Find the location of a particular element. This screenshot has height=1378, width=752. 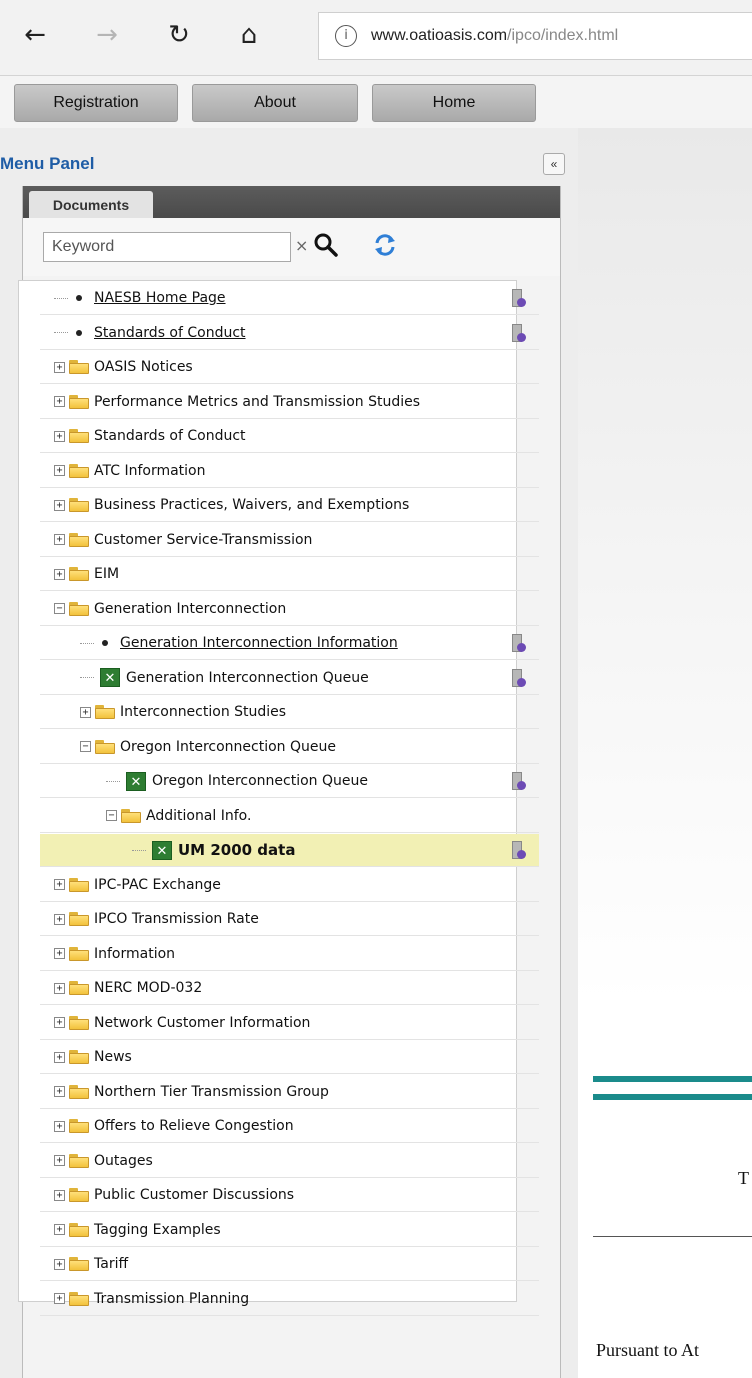

tree-item: + Tagging Examples is located at coordinates (289, 1230).